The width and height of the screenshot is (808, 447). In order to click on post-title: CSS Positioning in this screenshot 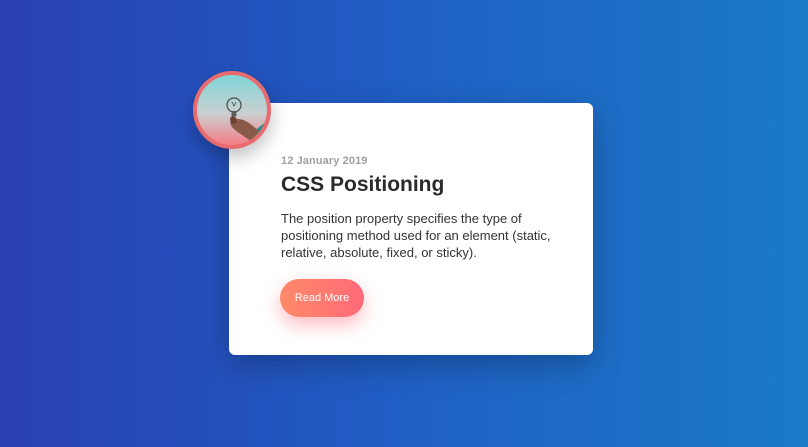, I will do `click(363, 184)`.